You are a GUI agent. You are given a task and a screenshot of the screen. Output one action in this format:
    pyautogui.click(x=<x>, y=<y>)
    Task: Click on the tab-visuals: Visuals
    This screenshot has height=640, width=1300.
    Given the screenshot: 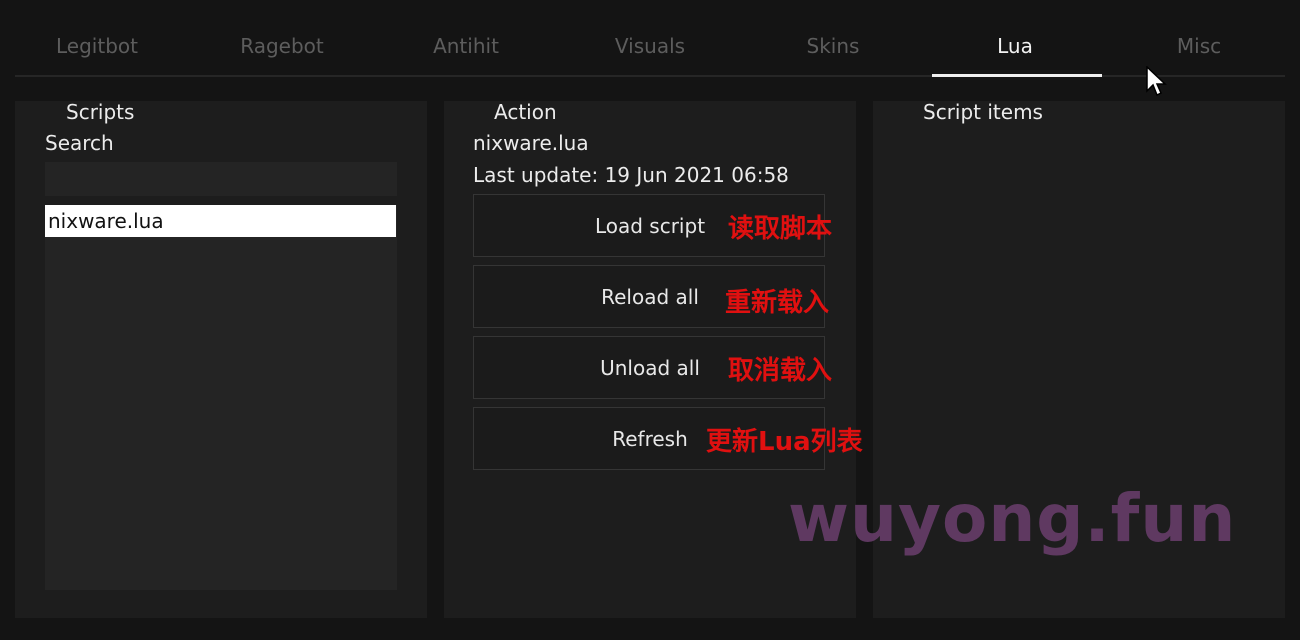 What is the action you would take?
    pyautogui.click(x=650, y=46)
    